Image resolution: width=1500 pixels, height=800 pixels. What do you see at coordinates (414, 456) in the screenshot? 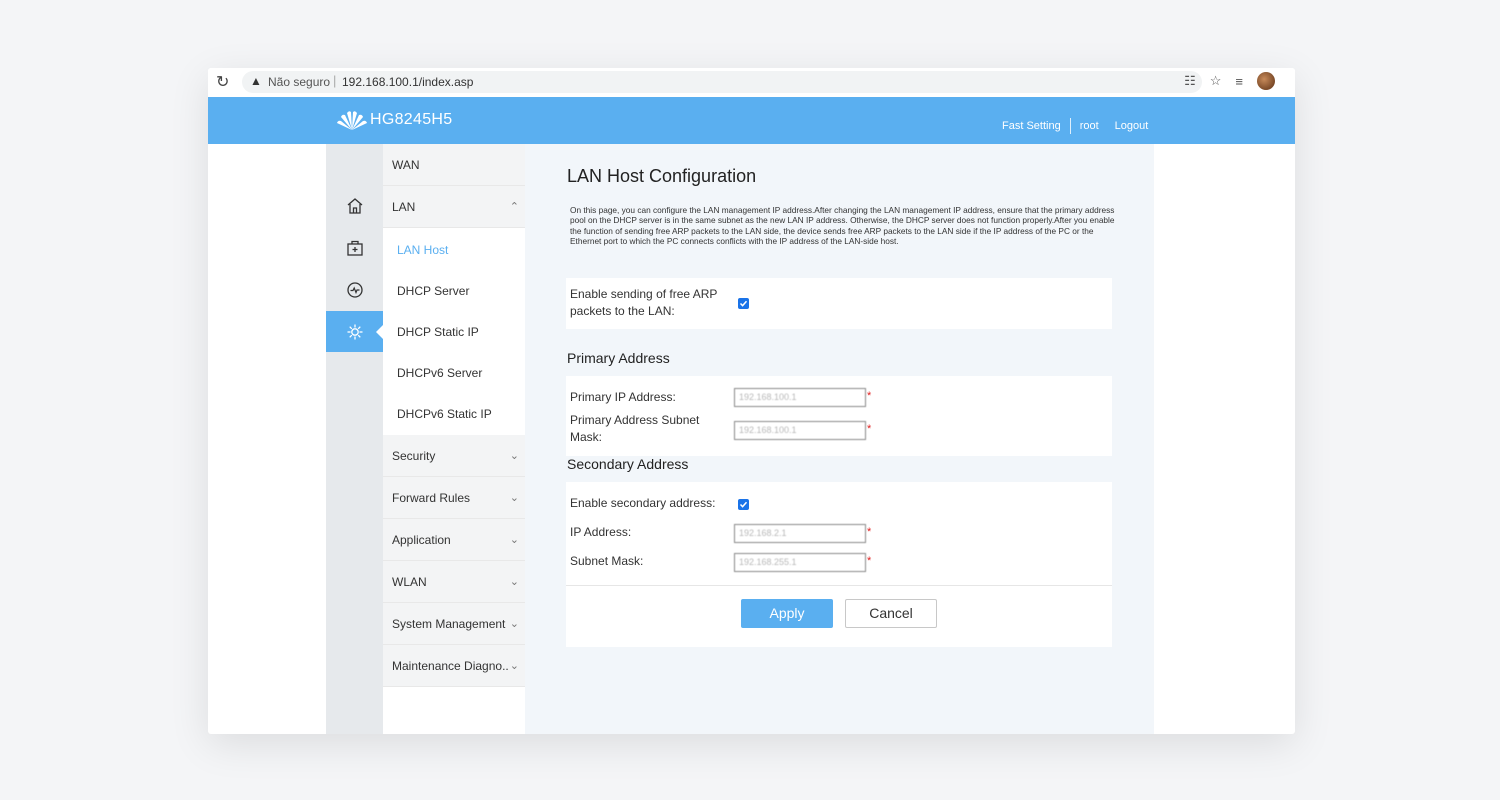
I see `menu-label: Security` at bounding box center [414, 456].